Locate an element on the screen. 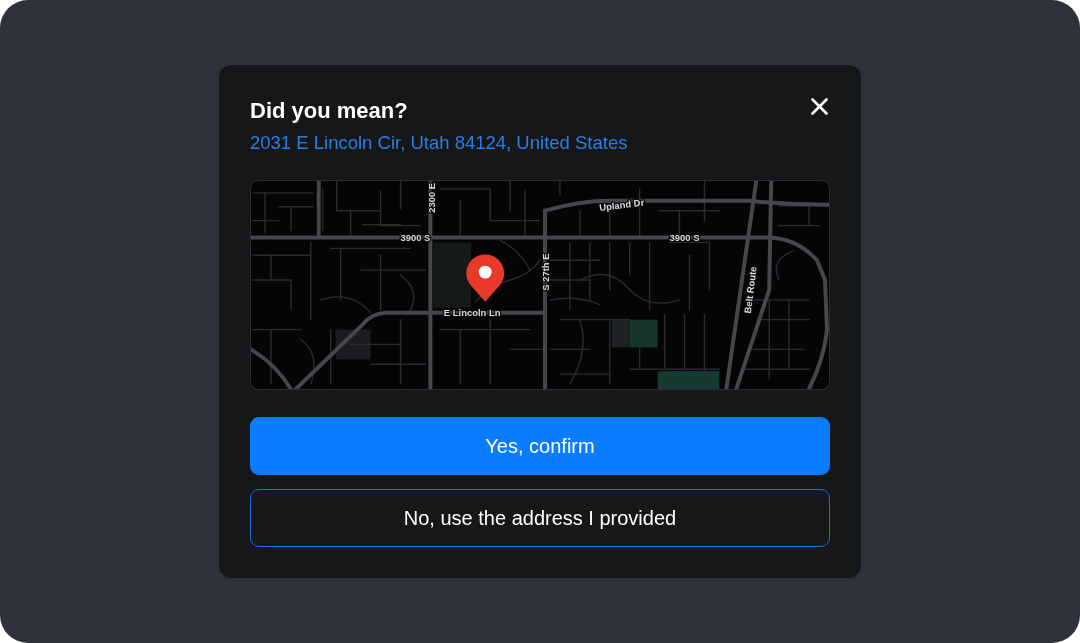 The image size is (1080, 643). street-label: Upland Dr is located at coordinates (621, 204).